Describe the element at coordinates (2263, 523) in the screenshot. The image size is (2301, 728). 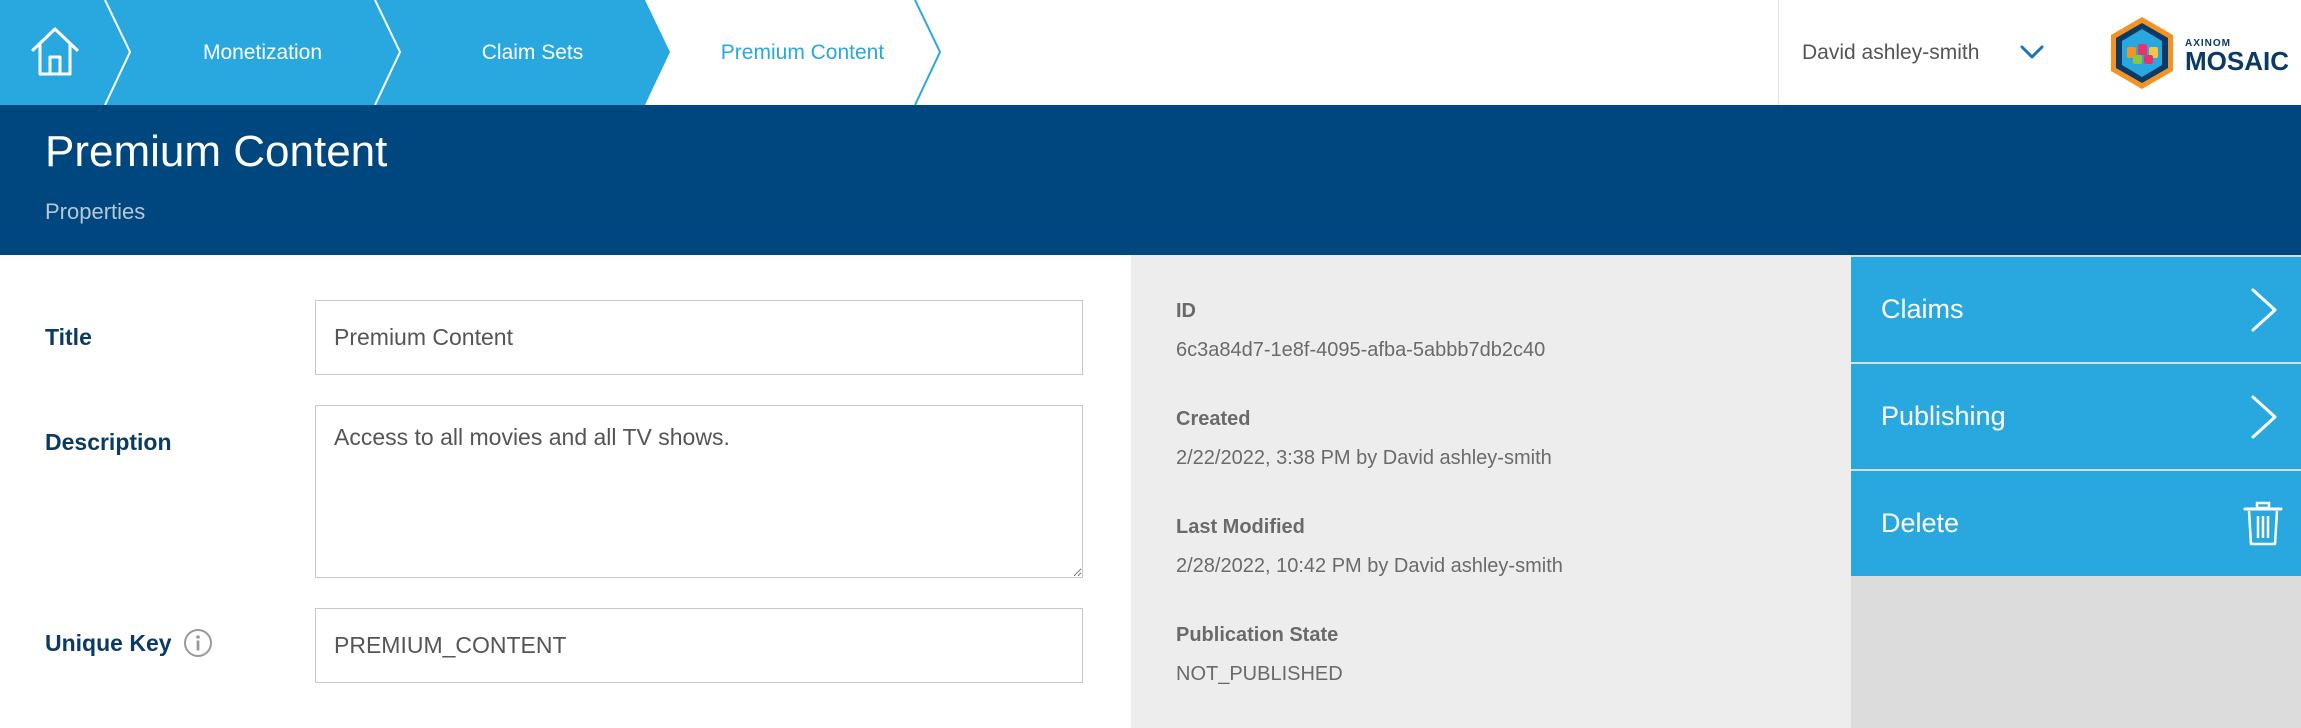
I see `trash-icon` at that location.